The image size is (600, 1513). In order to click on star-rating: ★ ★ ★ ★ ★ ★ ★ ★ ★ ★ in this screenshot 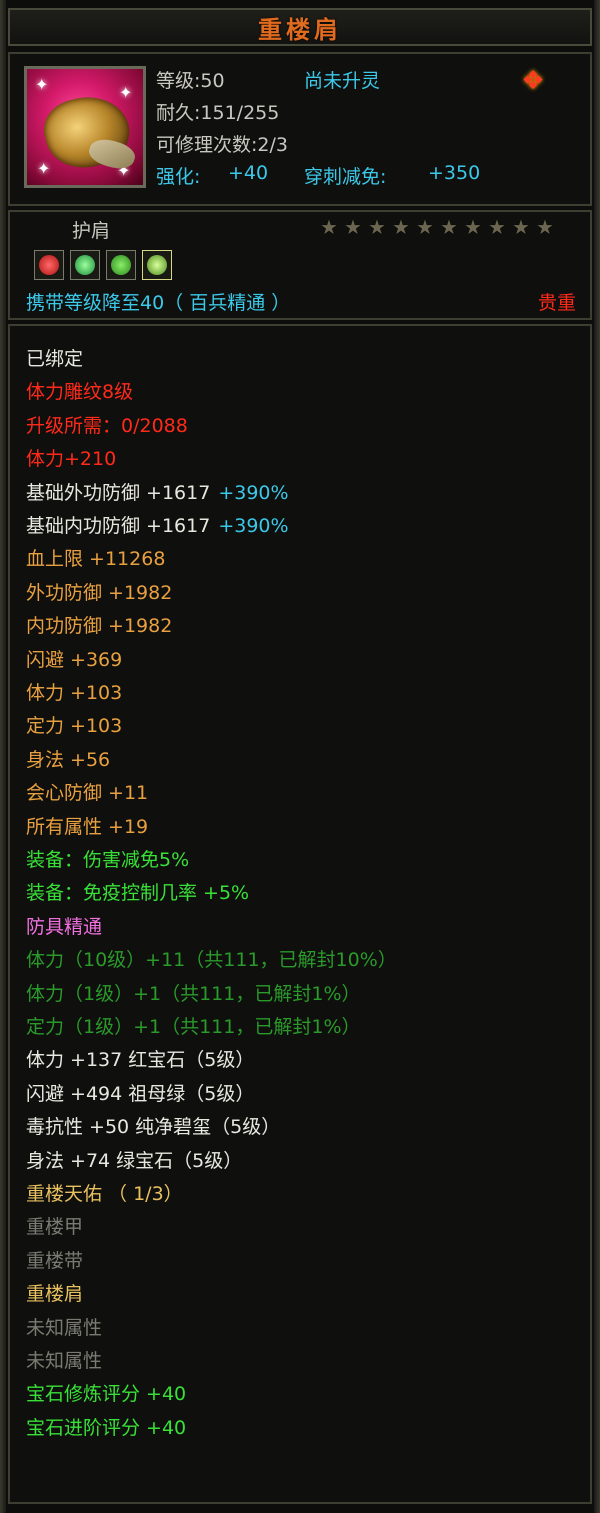, I will do `click(437, 227)`.